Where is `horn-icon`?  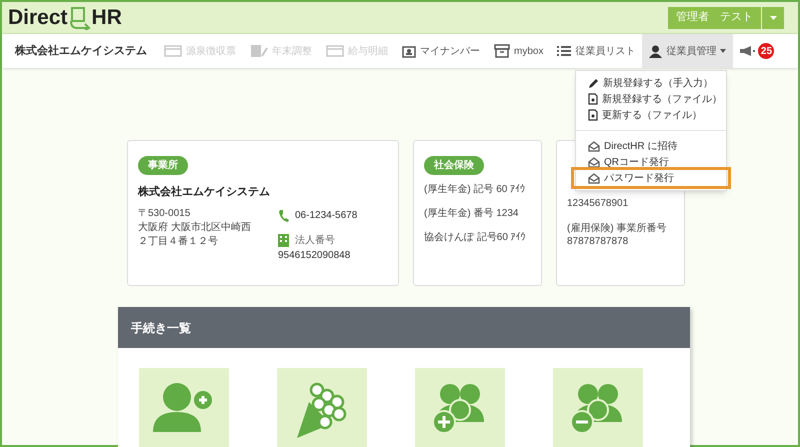
horn-icon is located at coordinates (747, 51).